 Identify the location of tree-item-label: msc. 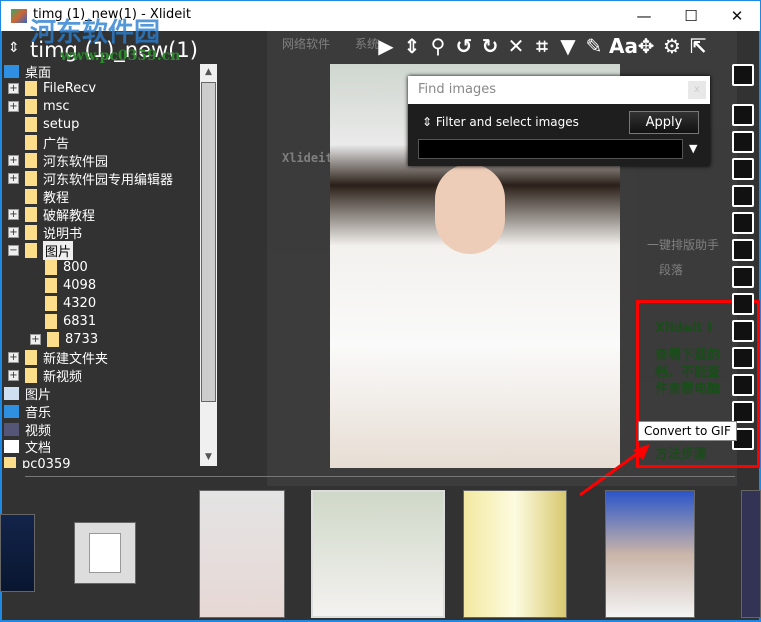
(56, 107).